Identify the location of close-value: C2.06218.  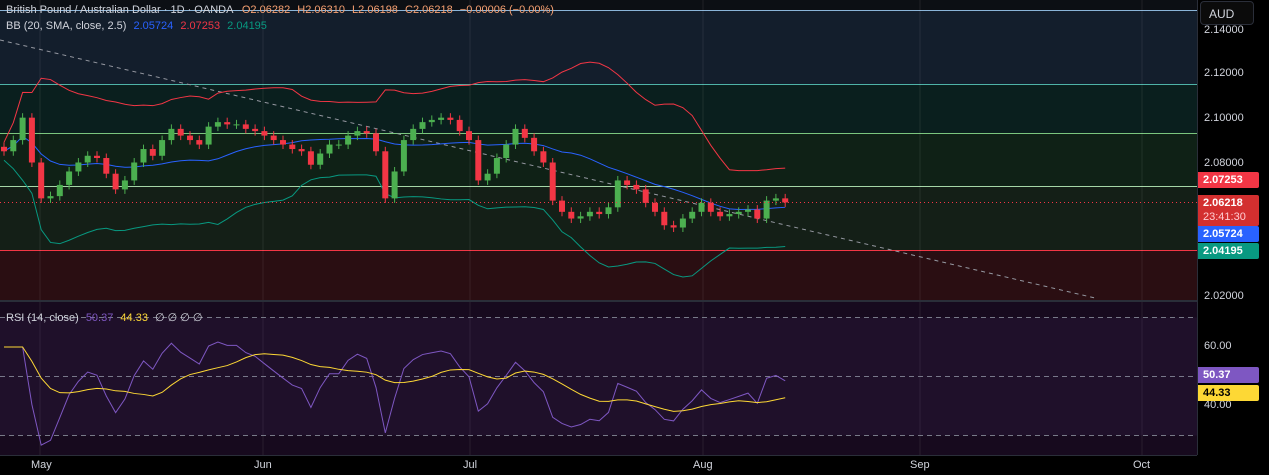
(429, 10).